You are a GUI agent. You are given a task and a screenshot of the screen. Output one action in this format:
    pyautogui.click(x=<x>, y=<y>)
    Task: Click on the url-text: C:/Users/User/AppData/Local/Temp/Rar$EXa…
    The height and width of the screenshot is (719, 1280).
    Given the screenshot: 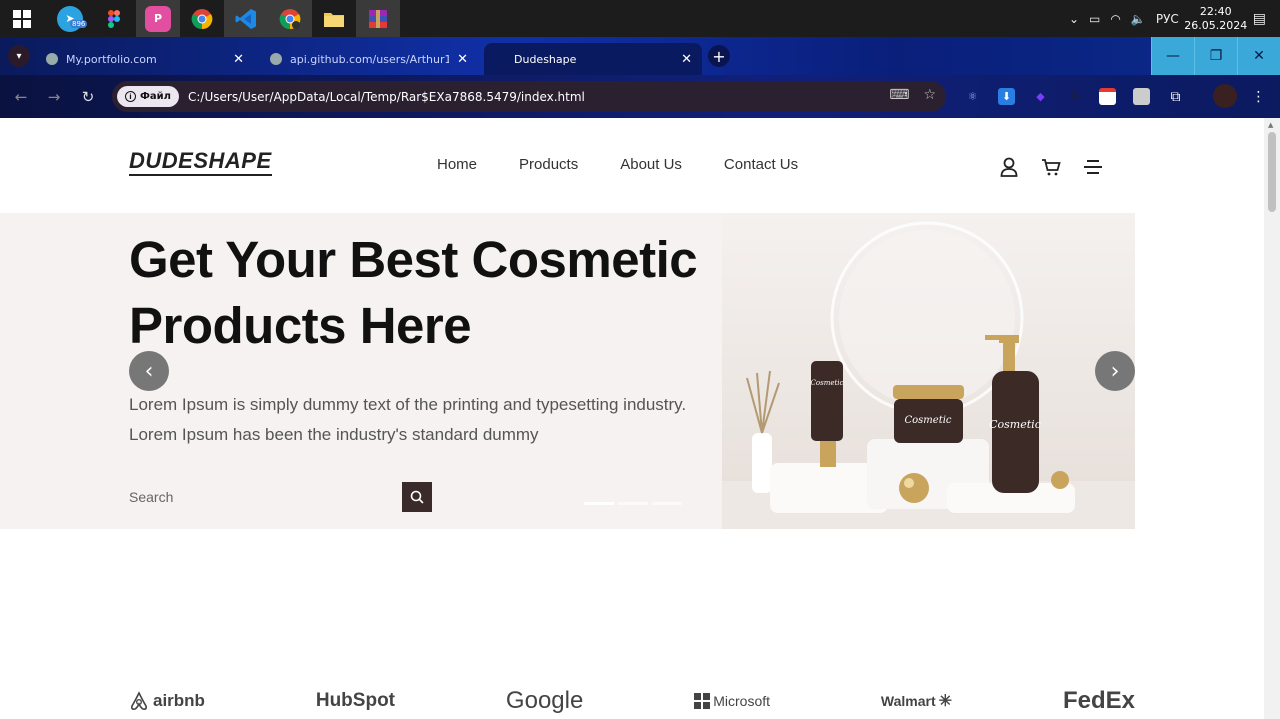 What is the action you would take?
    pyautogui.click(x=386, y=97)
    